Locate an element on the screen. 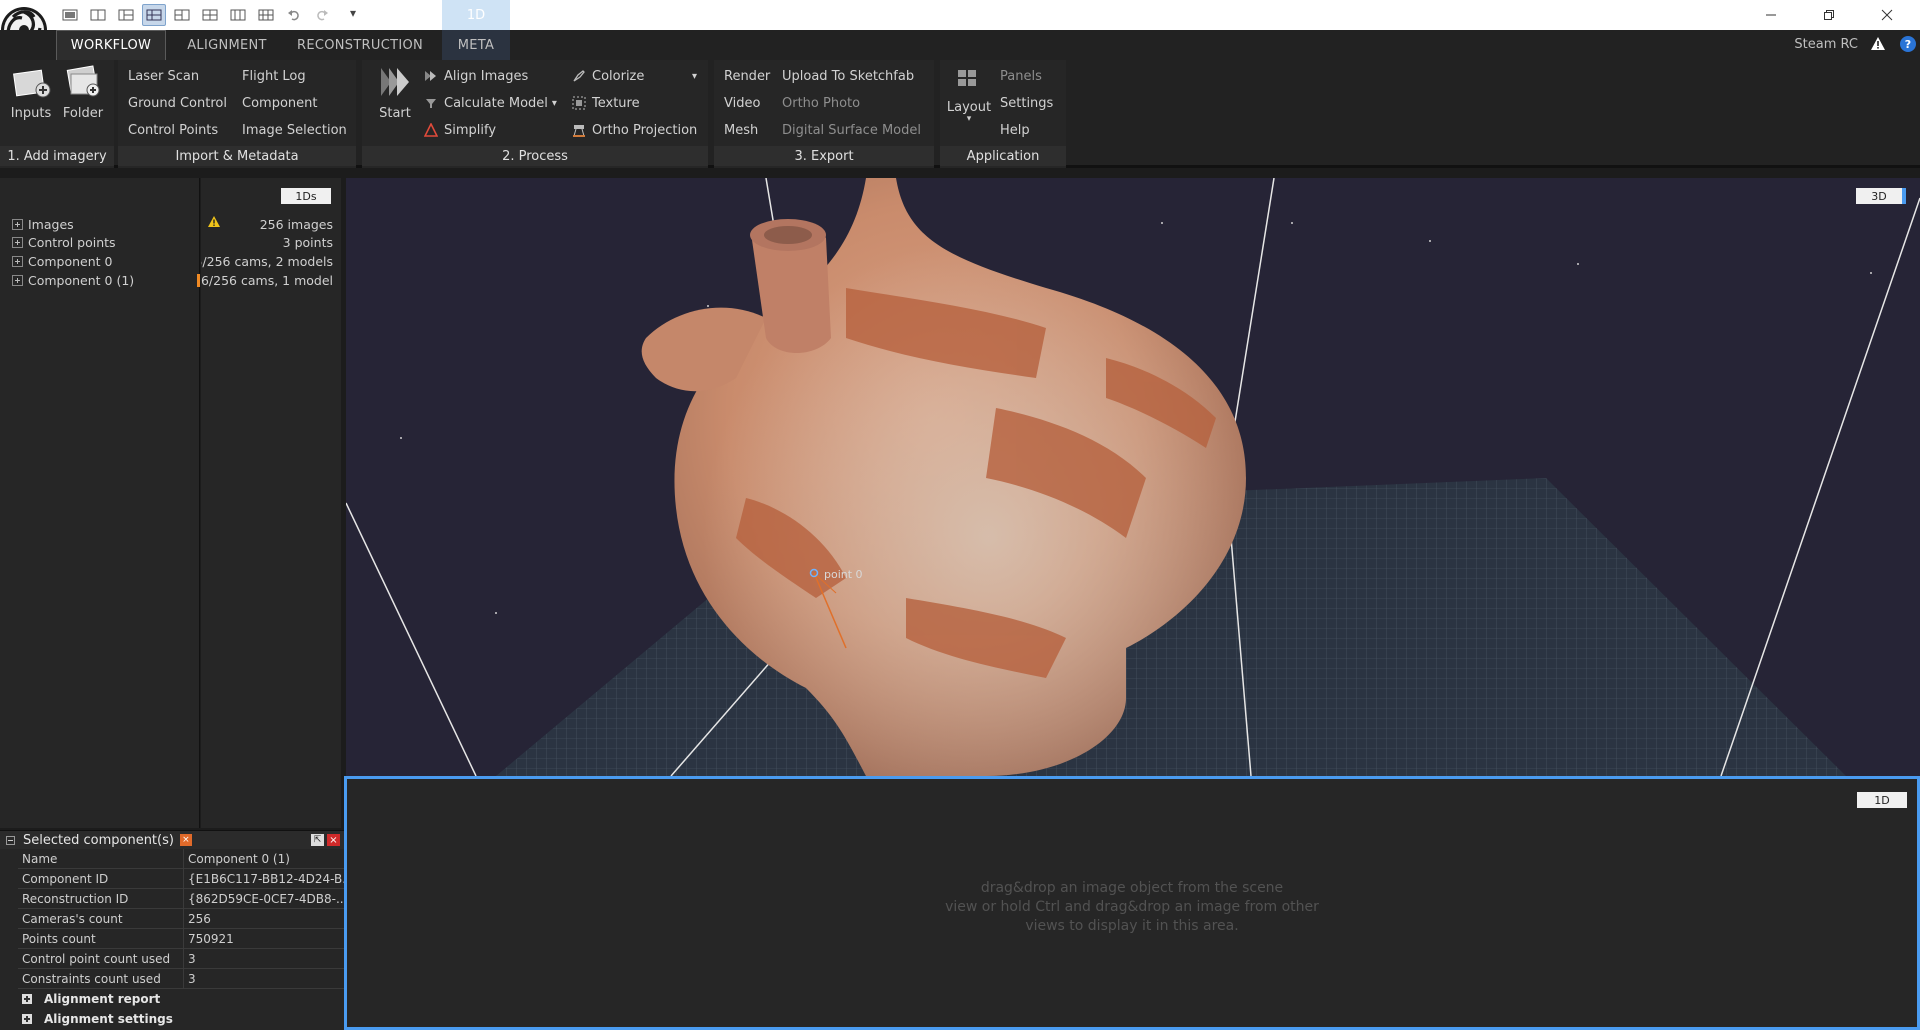 This screenshot has width=1920, height=1030. render-button: Render is located at coordinates (747, 76).